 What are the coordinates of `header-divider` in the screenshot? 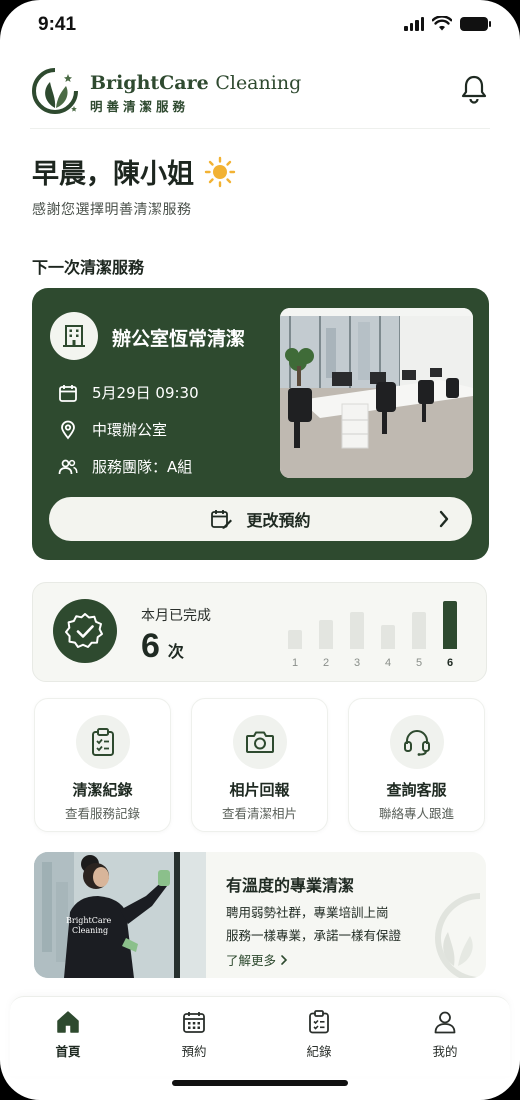 It's located at (260, 128).